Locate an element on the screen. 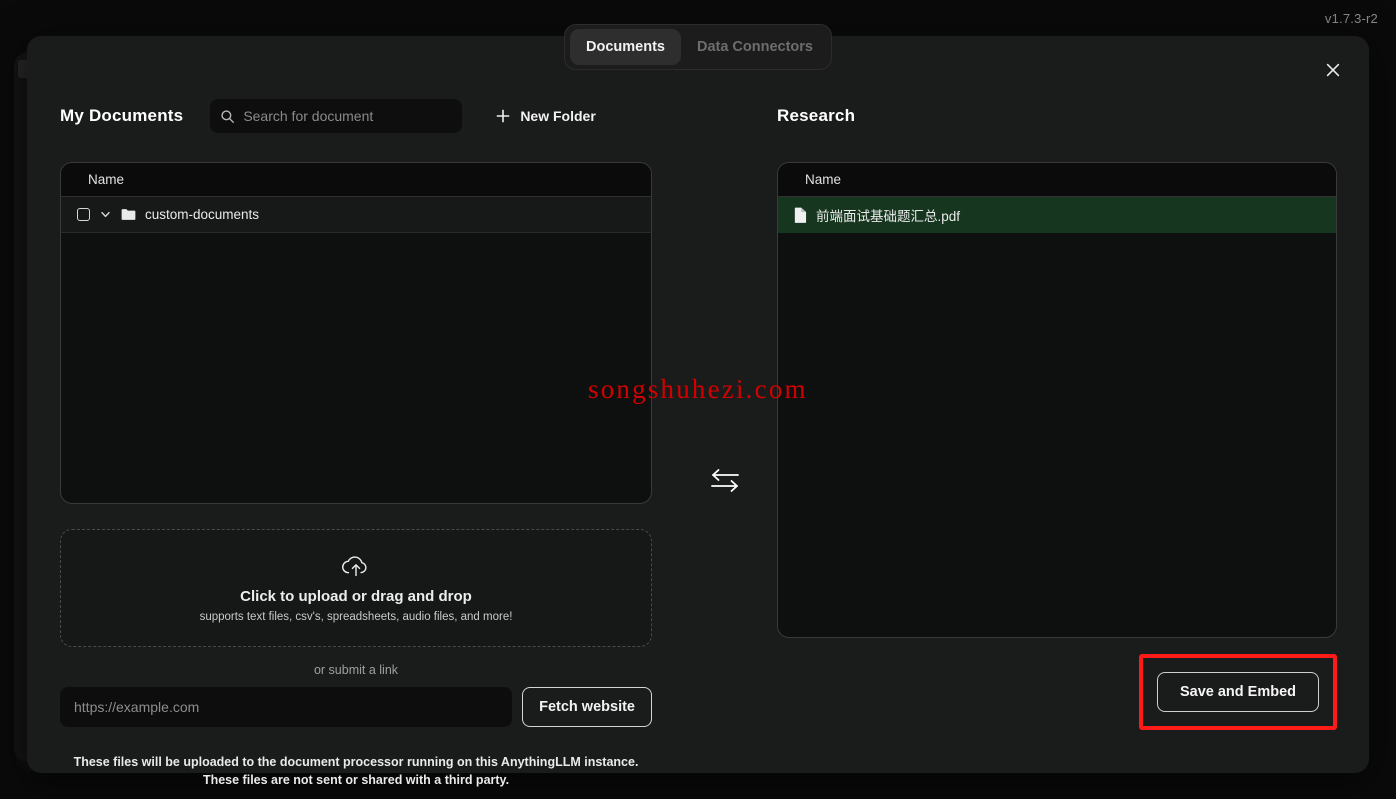 This screenshot has width=1396, height=799. or-submit-link-label: or submit a link is located at coordinates (356, 670).